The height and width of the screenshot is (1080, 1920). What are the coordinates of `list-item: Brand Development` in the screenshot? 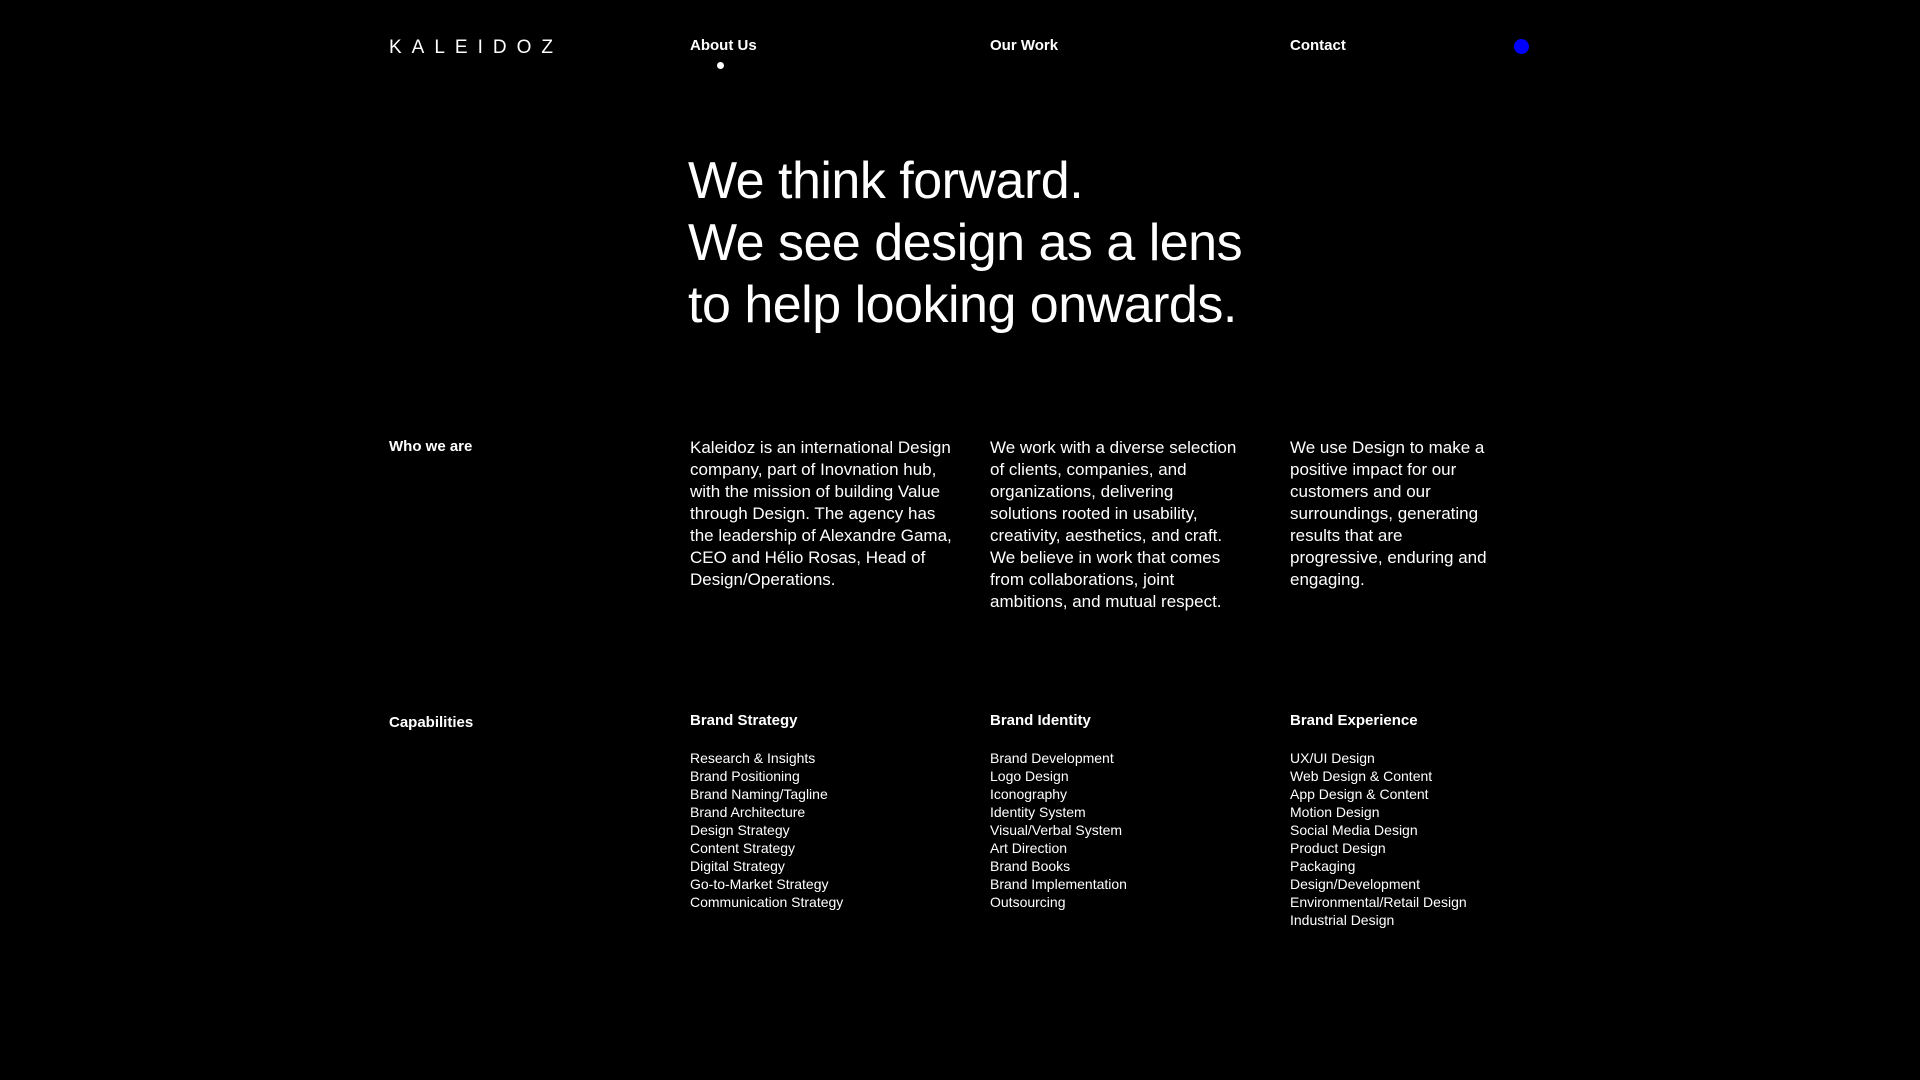 It's located at (1052, 758).